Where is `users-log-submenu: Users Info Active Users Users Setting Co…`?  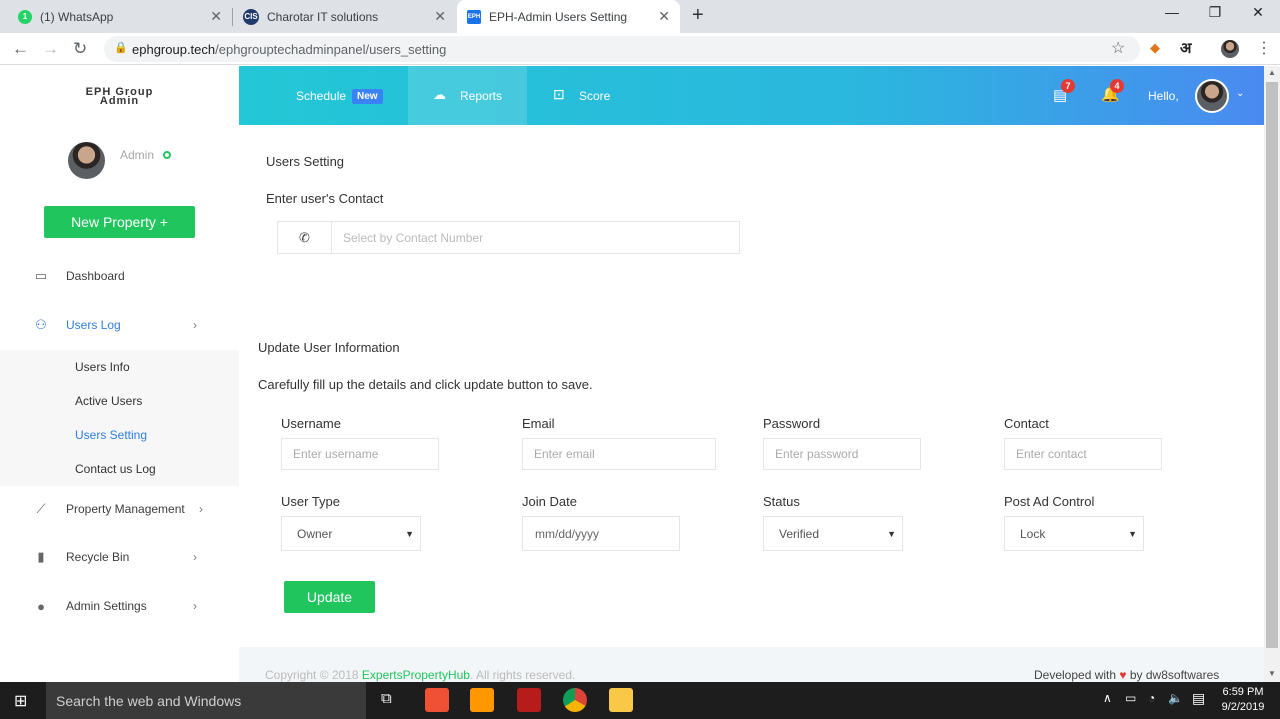
users-log-submenu: Users Info Active Users Users Setting Co… is located at coordinates (119, 418).